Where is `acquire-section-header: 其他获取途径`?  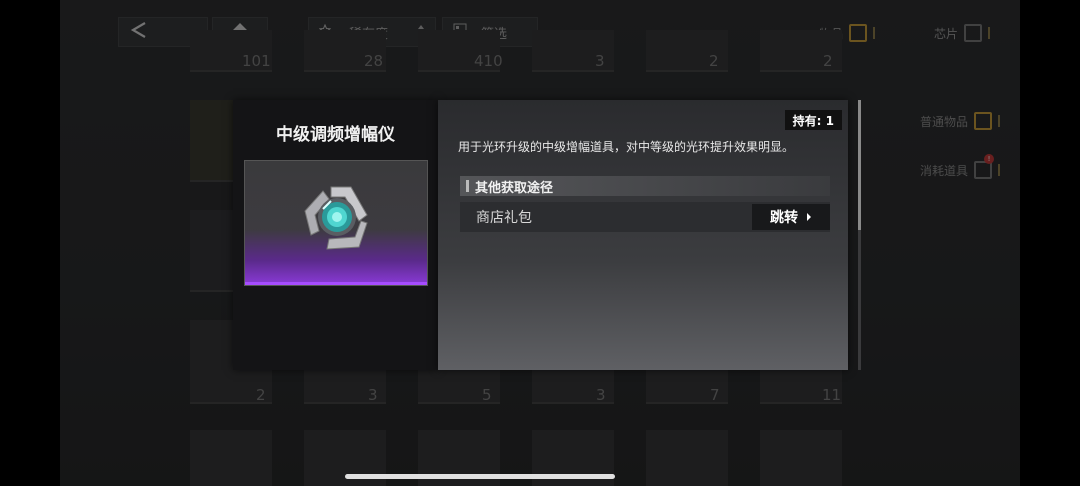
acquire-section-header: 其他获取途径 is located at coordinates (645, 186).